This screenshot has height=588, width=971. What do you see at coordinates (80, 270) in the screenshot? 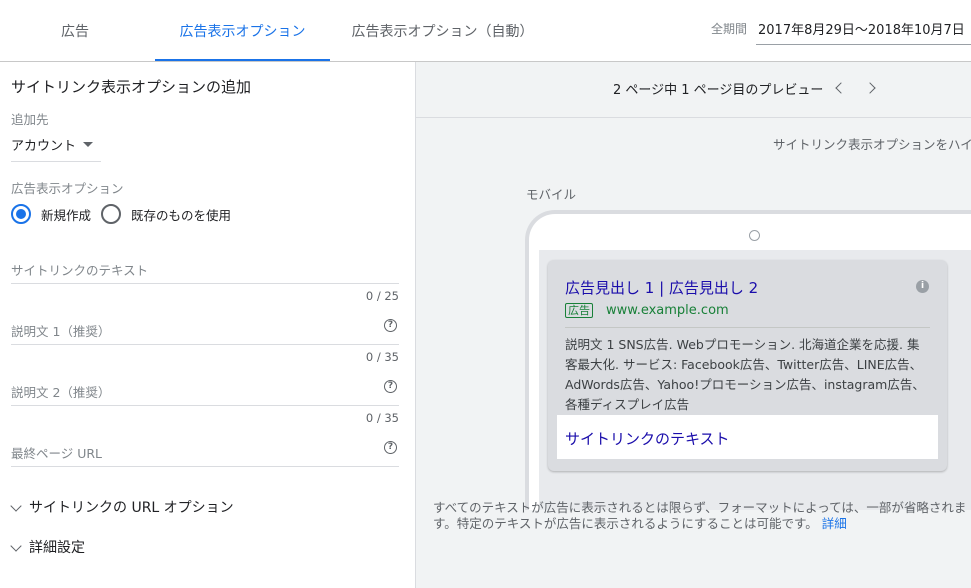
I see `sitelink-text-placeholder: サイトリンクのテキスト` at bounding box center [80, 270].